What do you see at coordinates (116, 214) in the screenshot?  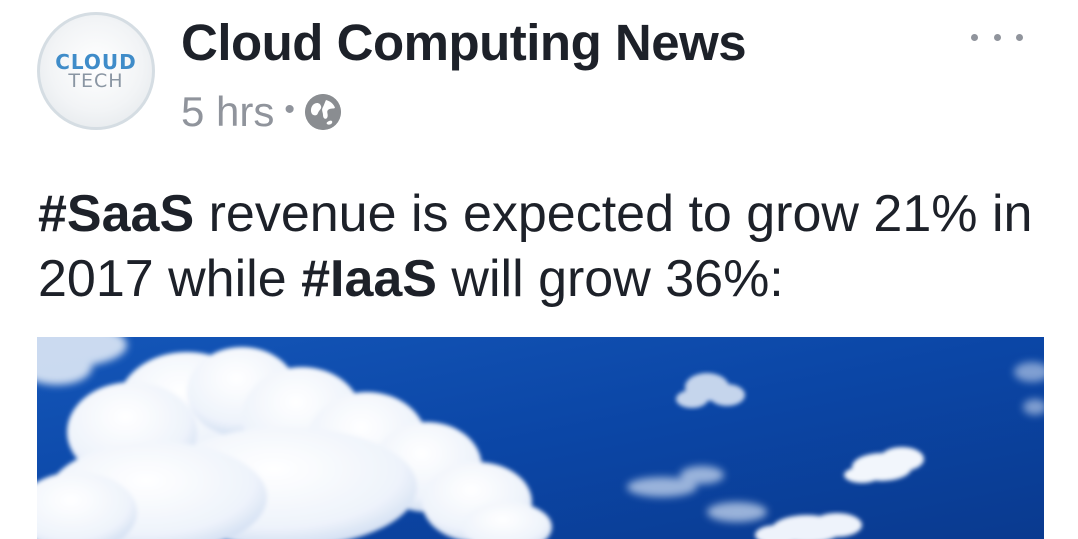 I see `hashtag-link-saas: #SaaS` at bounding box center [116, 214].